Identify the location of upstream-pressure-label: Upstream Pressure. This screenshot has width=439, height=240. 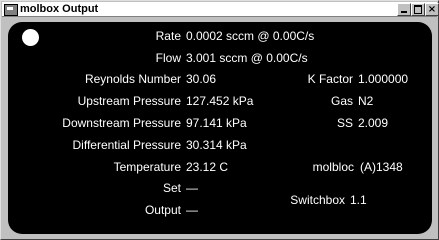
(129, 101).